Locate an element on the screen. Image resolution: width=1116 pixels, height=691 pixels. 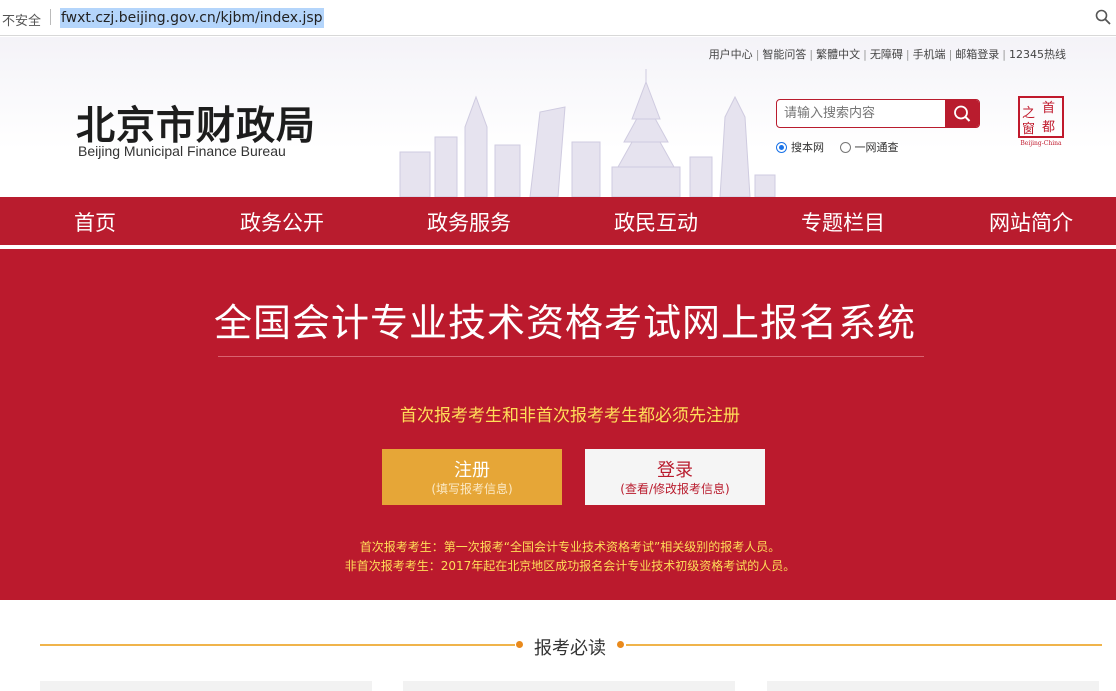
radio-unselected-icon is located at coordinates (845, 147).